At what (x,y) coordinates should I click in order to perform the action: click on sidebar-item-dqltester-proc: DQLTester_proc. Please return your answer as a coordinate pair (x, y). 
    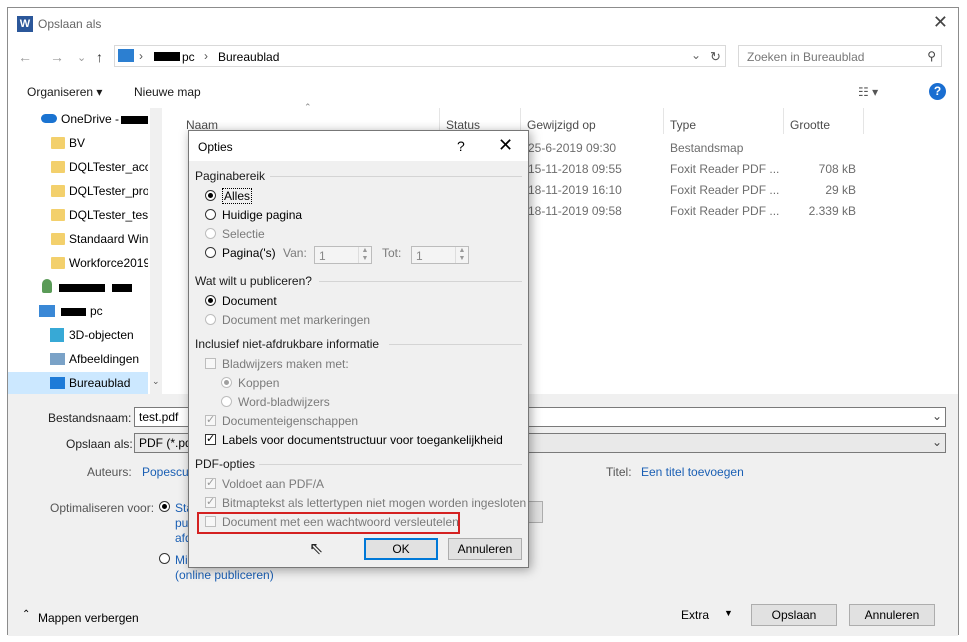
    Looking at the image, I should click on (78, 191).